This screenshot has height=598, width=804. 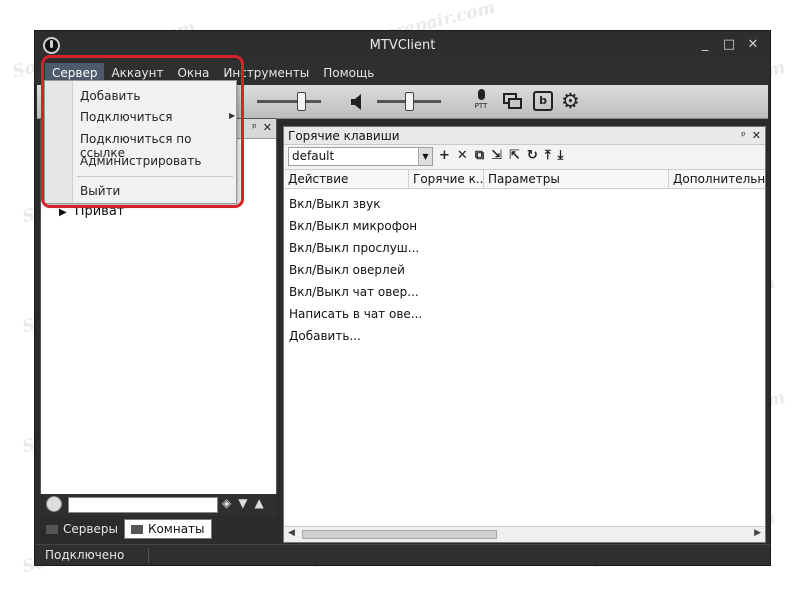 I want to click on tree-item-label: Приват, so click(x=99, y=211).